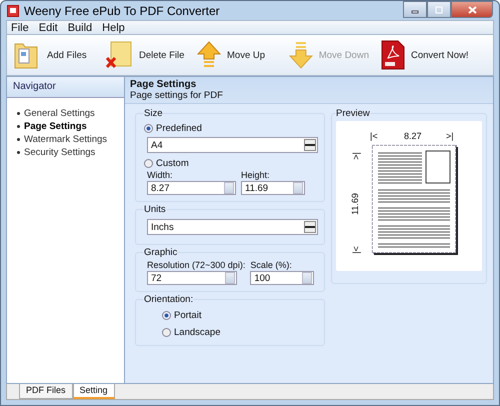 The width and height of the screenshot is (500, 406). Describe the element at coordinates (145, 55) in the screenshot. I see `toolbar-button: Delete File` at that location.